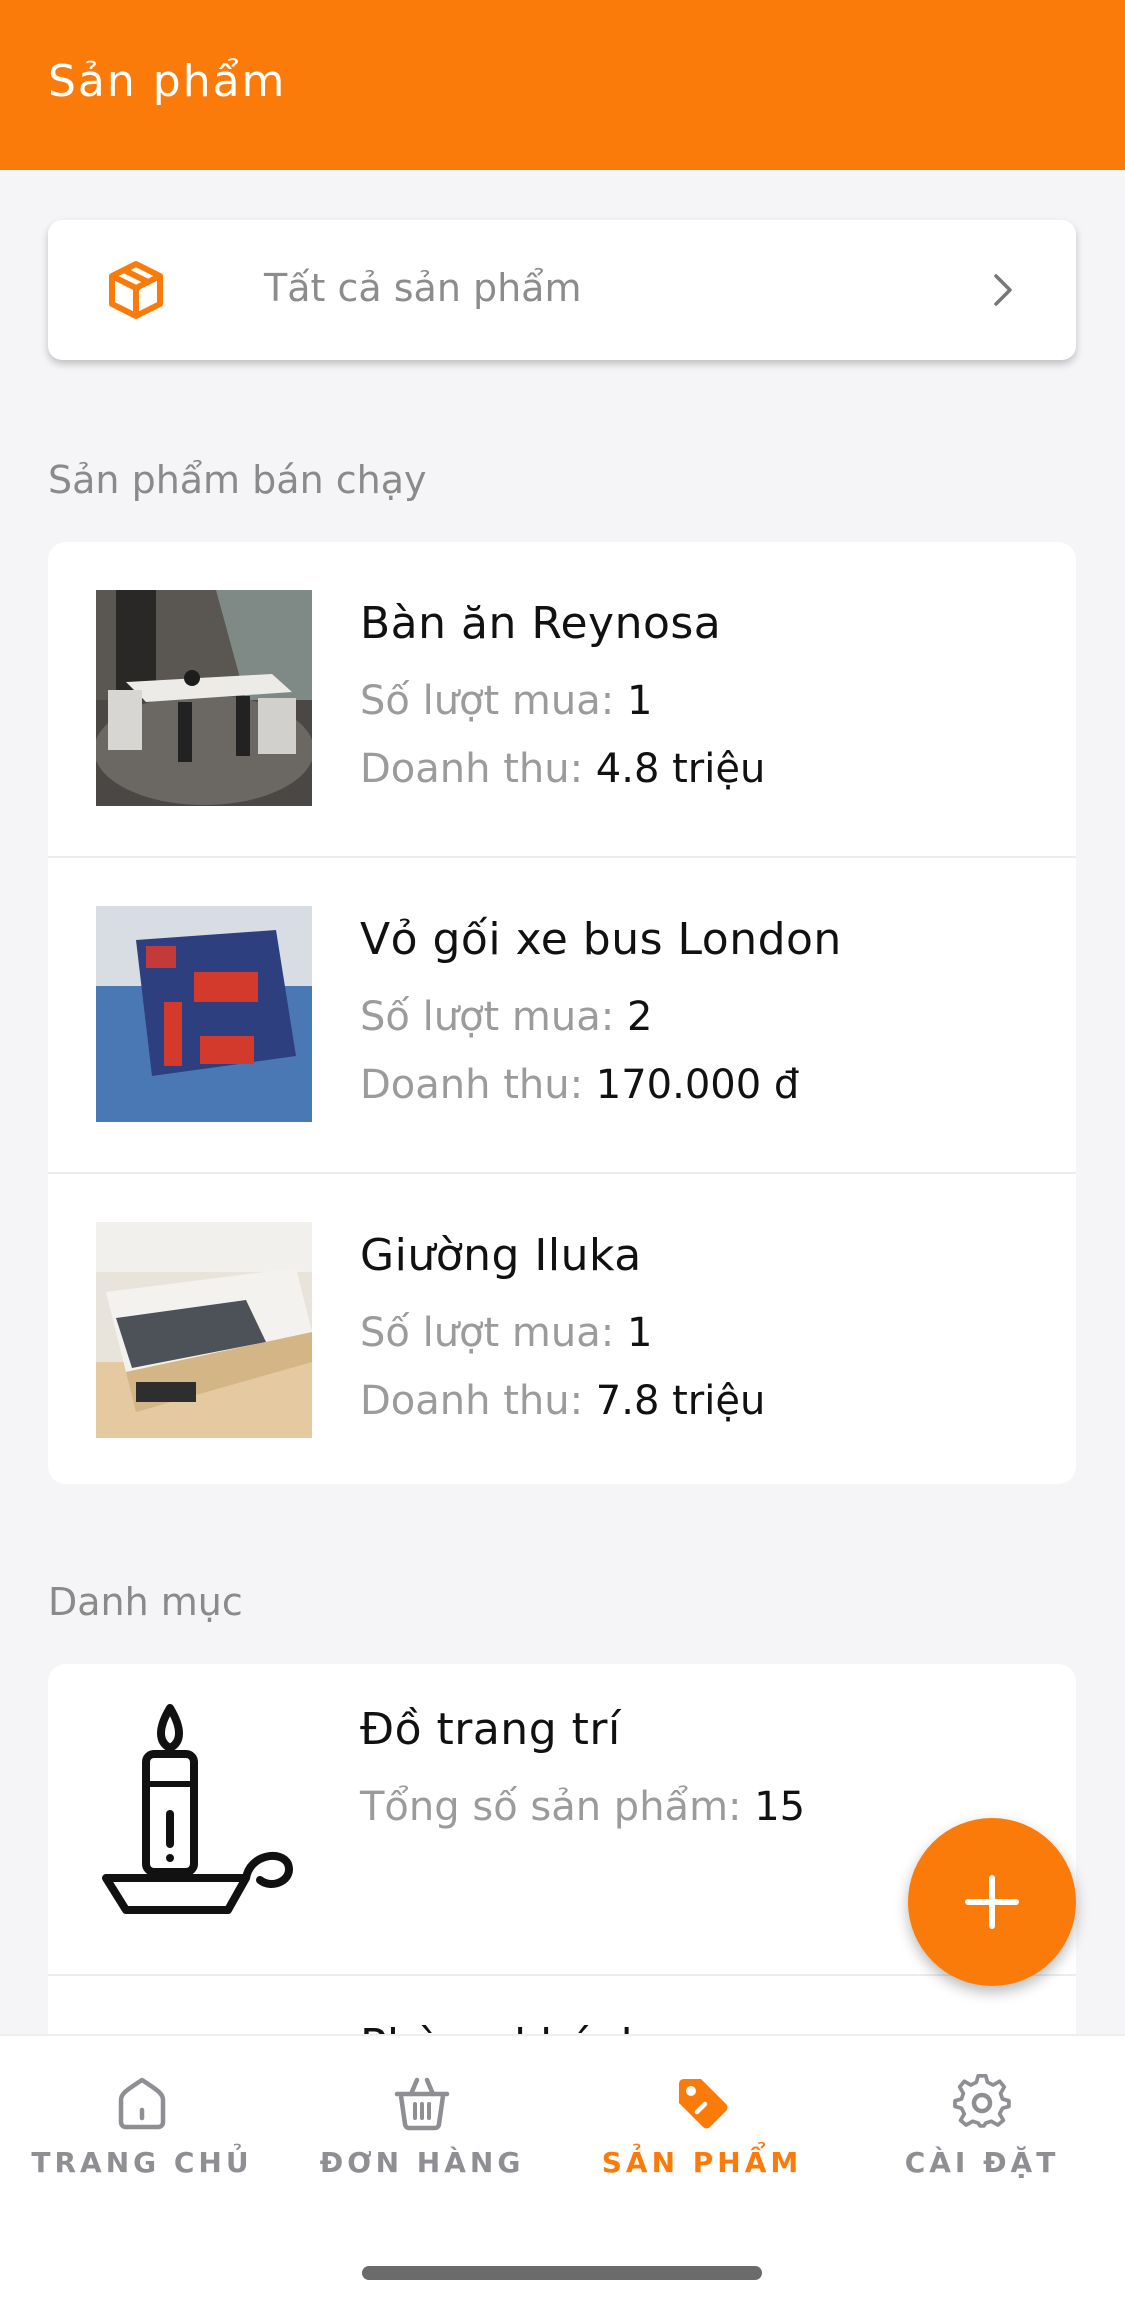 This screenshot has width=1125, height=2308. I want to click on basket-icon, so click(422, 2104).